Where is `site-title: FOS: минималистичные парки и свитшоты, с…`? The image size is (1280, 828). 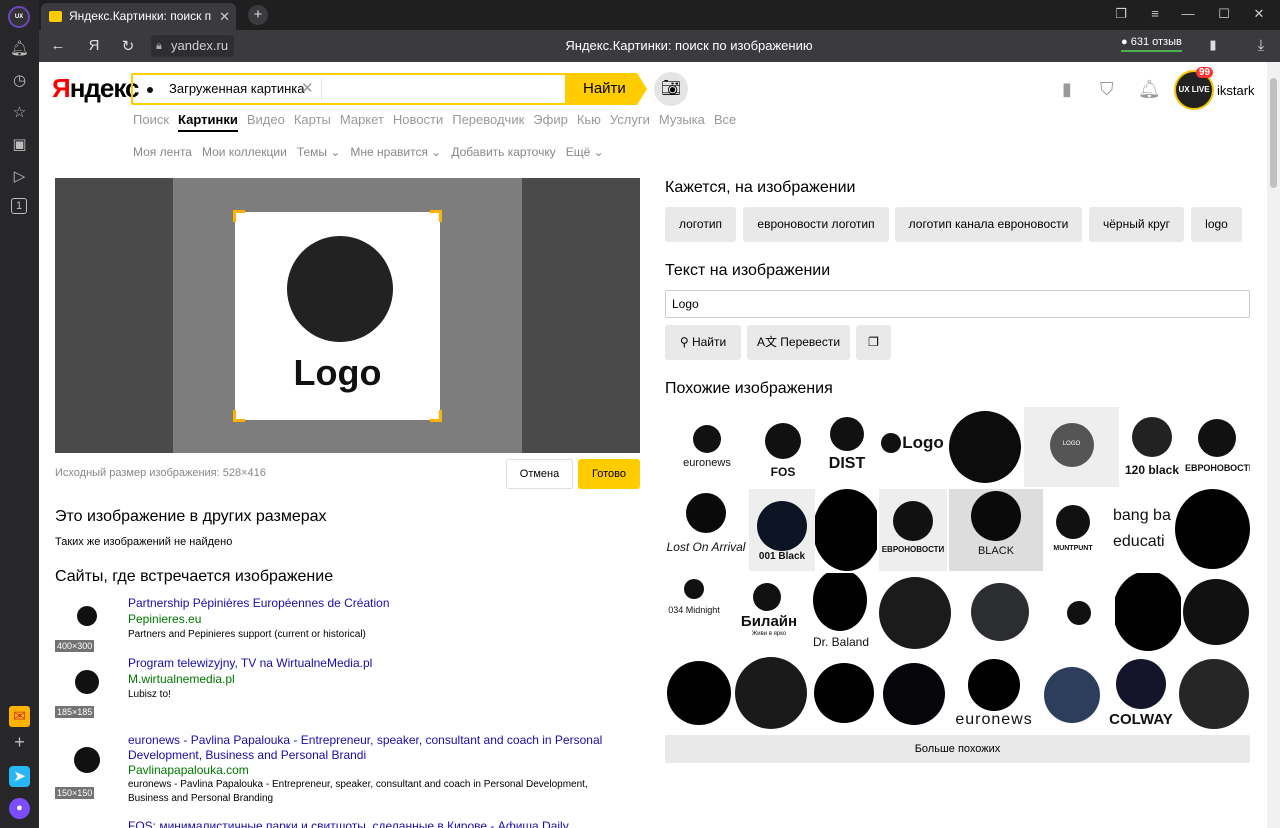 site-title: FOS: минималистичные парки и свитшоты, с… is located at coordinates (373, 823).